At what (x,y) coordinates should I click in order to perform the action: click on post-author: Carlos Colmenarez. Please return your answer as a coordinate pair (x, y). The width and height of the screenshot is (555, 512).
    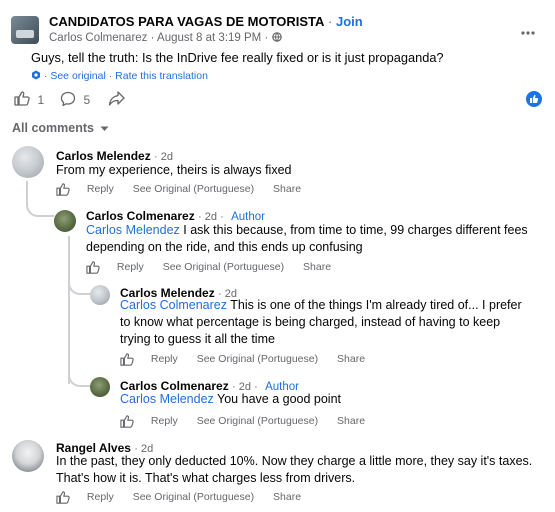
    Looking at the image, I should click on (98, 38).